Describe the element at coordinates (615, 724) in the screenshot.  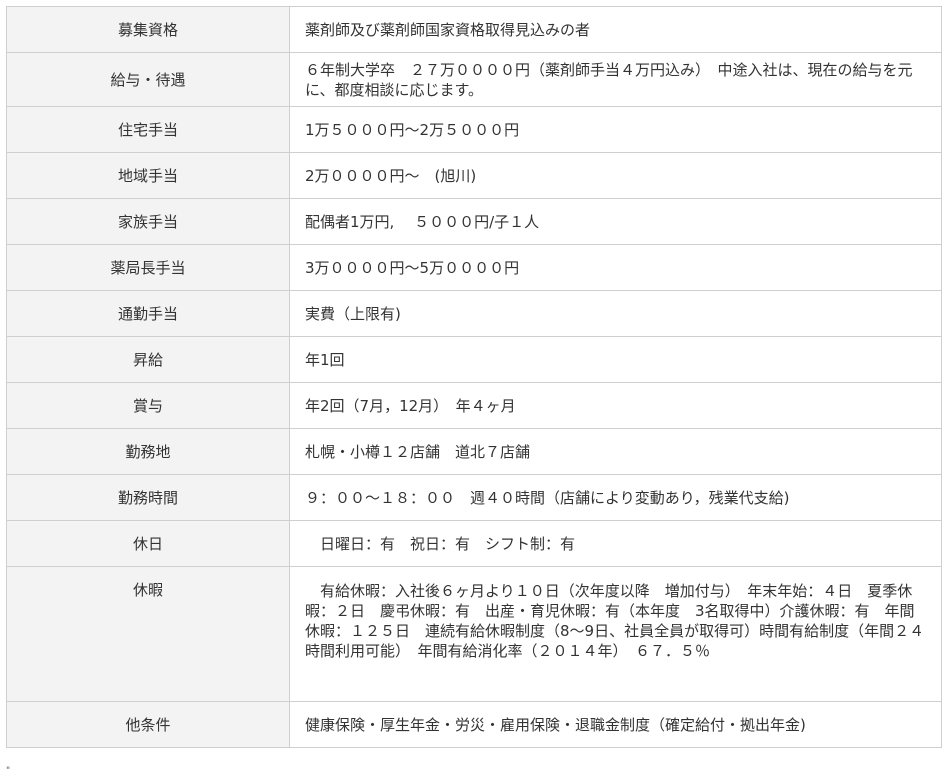
I see `row-value: 健康保険・厚生年金・労災・雇用保険・退職金制度（確定給付・拠出年金)` at that location.